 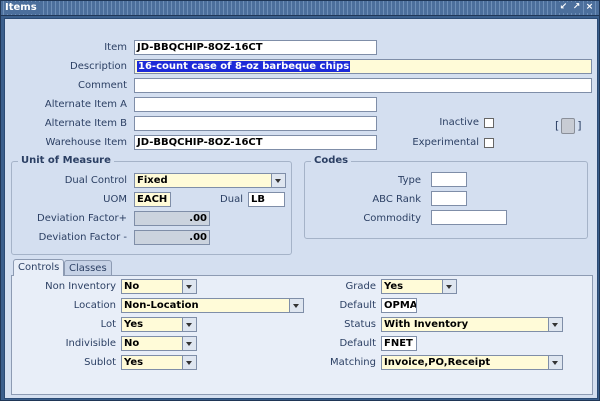 I want to click on flexfield-close-bracket: ], so click(x=579, y=125).